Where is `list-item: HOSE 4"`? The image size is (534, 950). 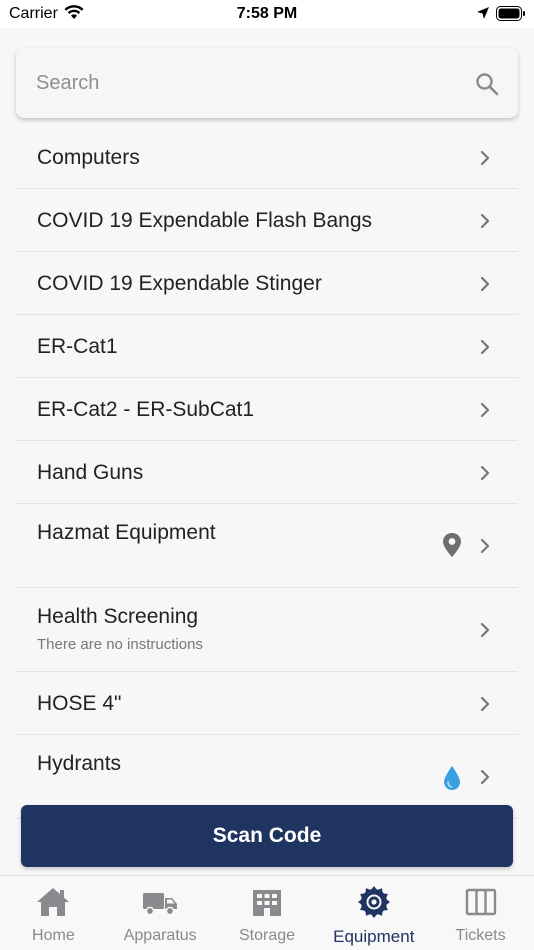 list-item: HOSE 4" is located at coordinates (267, 703).